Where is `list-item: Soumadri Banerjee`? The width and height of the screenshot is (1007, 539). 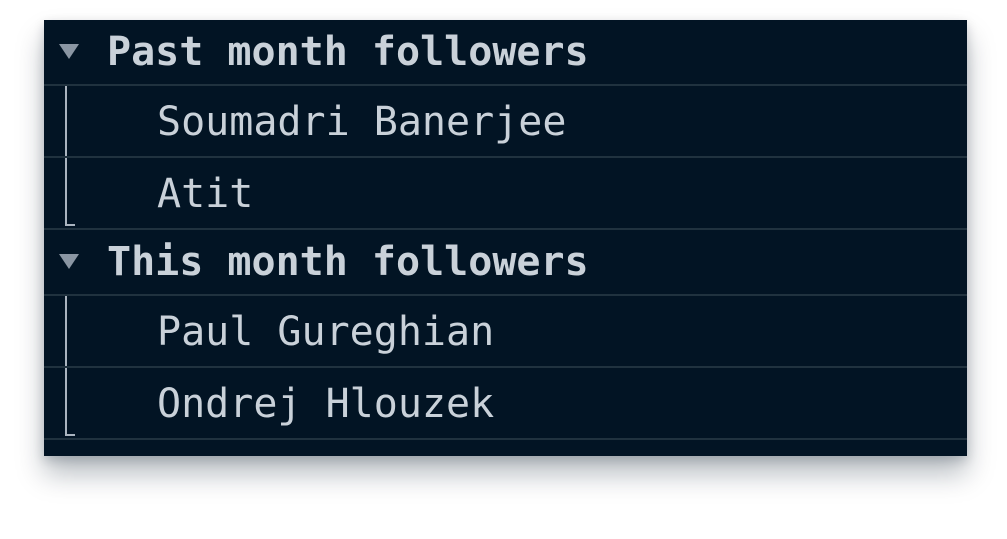 list-item: Soumadri Banerjee is located at coordinates (505, 122).